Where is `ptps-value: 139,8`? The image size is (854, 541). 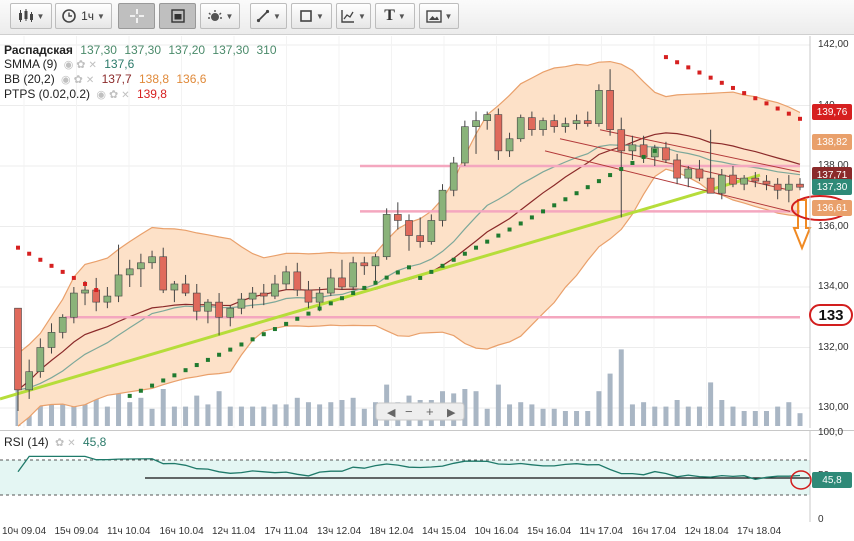
ptps-value: 139,8 is located at coordinates (151, 94).